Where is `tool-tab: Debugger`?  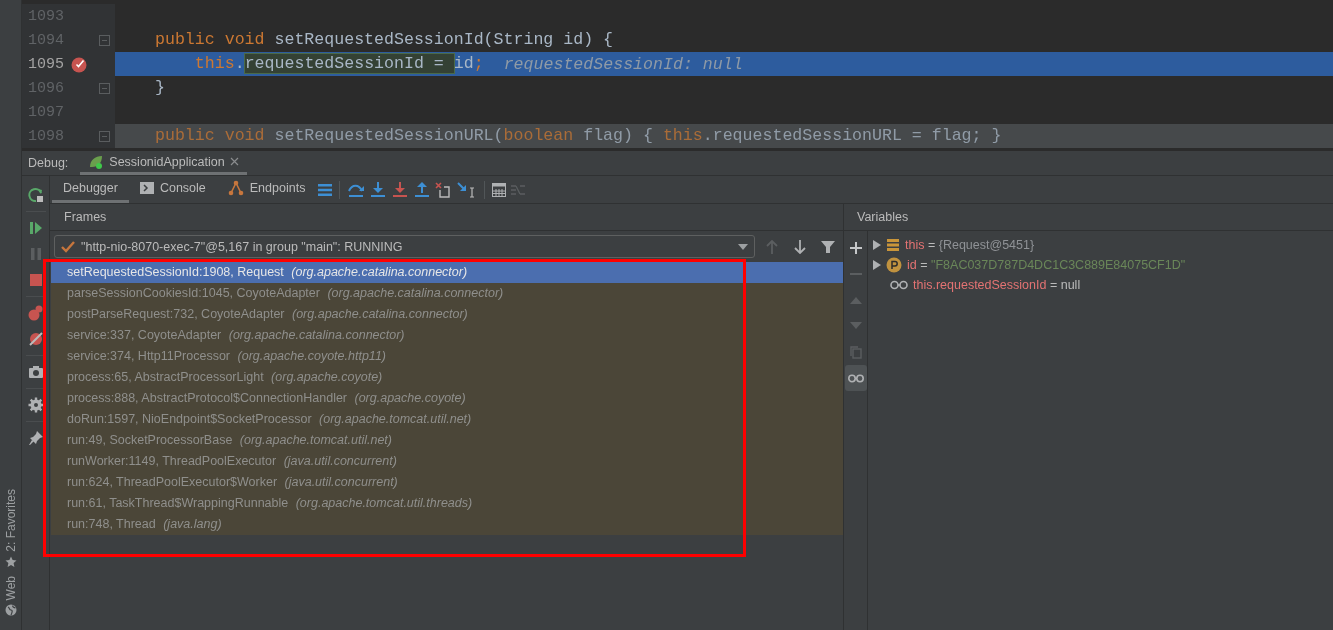
tool-tab: Debugger is located at coordinates (90, 189).